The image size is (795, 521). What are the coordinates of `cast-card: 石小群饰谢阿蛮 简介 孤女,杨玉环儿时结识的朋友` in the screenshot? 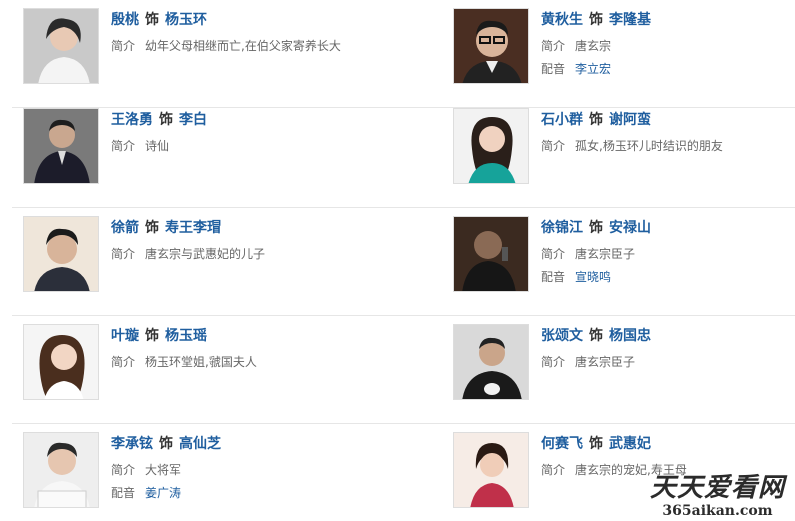 It's located at (624, 153).